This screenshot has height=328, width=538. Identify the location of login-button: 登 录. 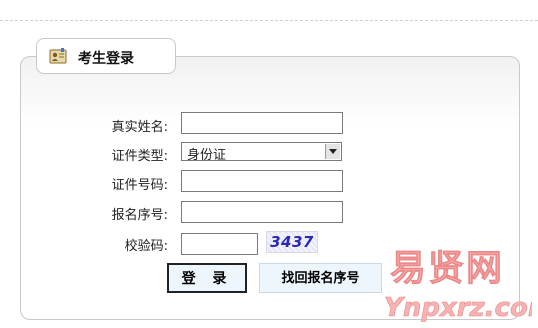
(207, 278).